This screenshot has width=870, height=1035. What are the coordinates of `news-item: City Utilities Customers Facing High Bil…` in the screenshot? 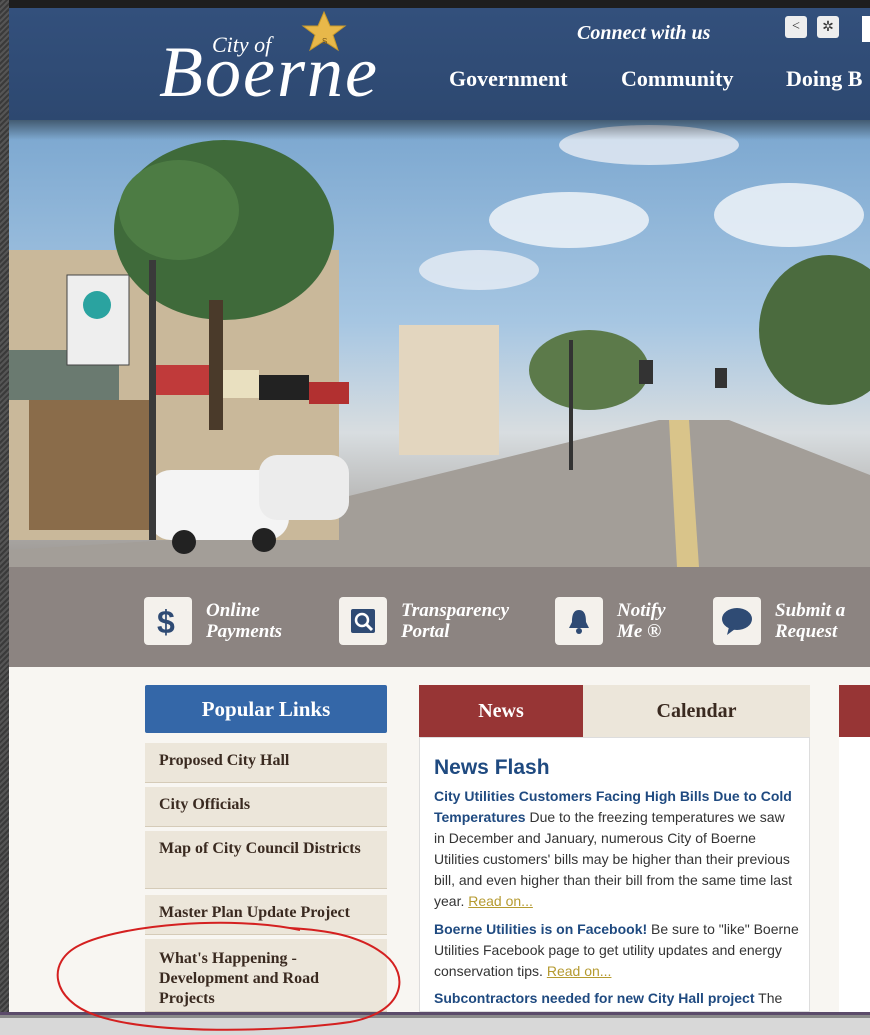 It's located at (616, 849).